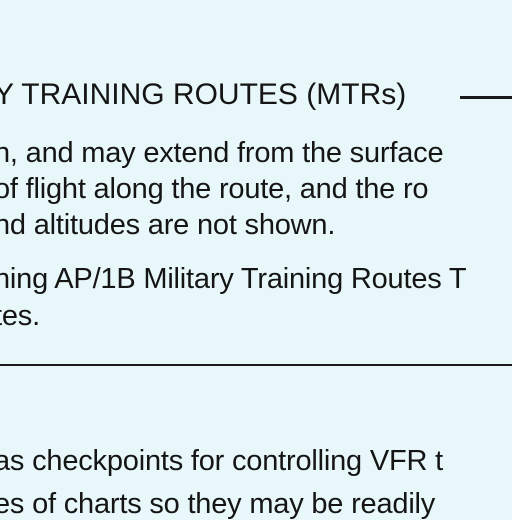 The image size is (512, 520). What do you see at coordinates (214, 189) in the screenshot?
I see `body-line-2: of flight along the route, and the ro` at bounding box center [214, 189].